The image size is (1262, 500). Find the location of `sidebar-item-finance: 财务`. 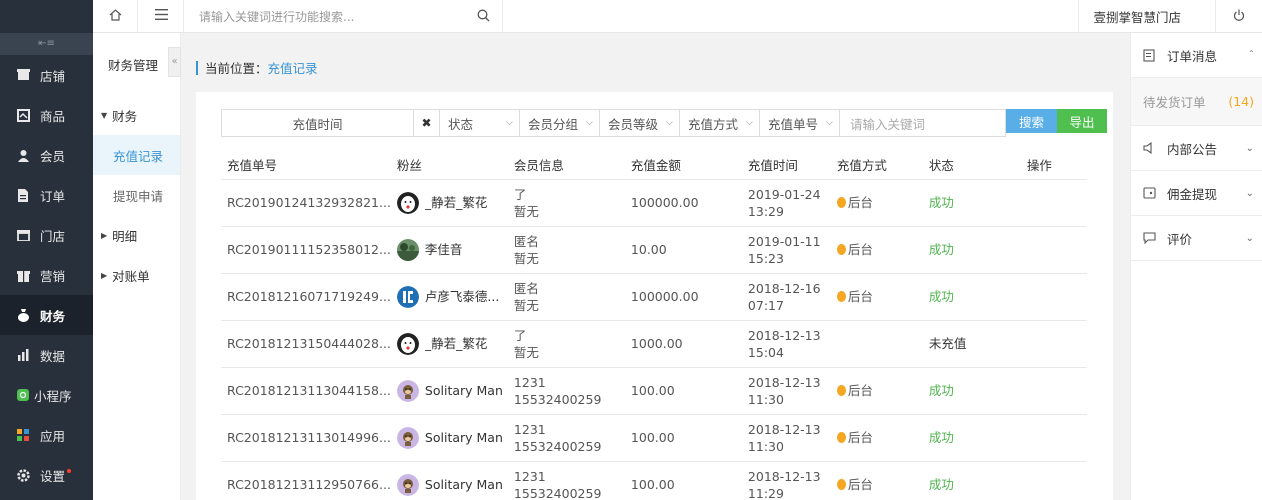

sidebar-item-finance: 财务 is located at coordinates (46, 315).